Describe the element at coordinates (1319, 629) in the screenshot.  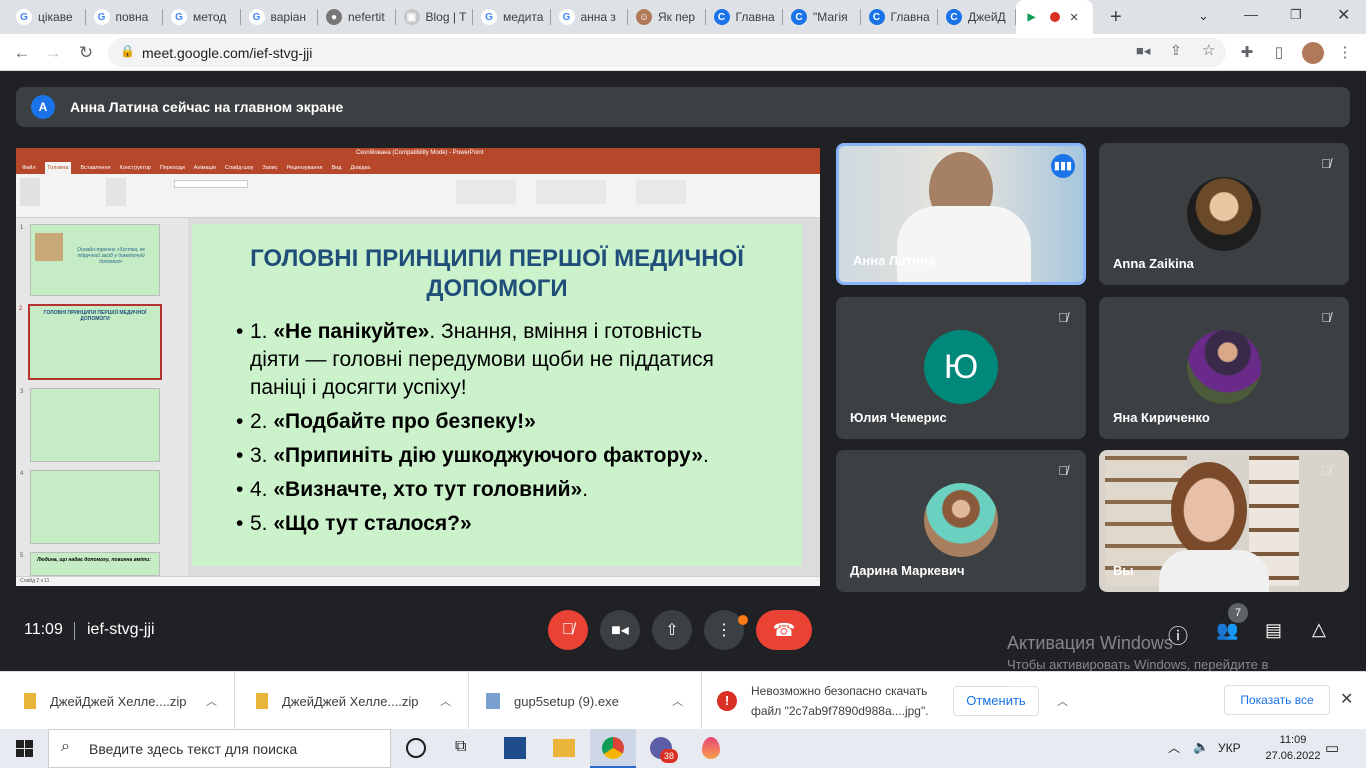
I see `activities-icon: △` at that location.